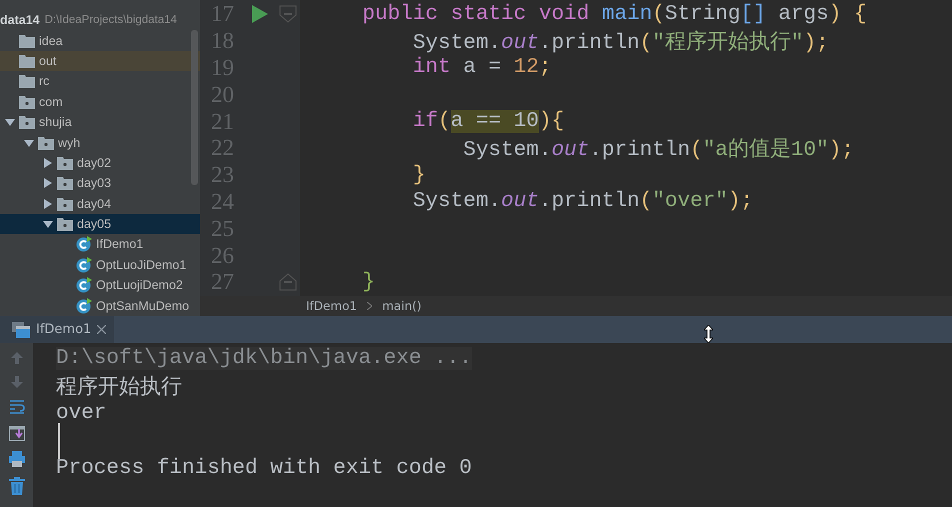  I want to click on tree-item: day05, so click(100, 224).